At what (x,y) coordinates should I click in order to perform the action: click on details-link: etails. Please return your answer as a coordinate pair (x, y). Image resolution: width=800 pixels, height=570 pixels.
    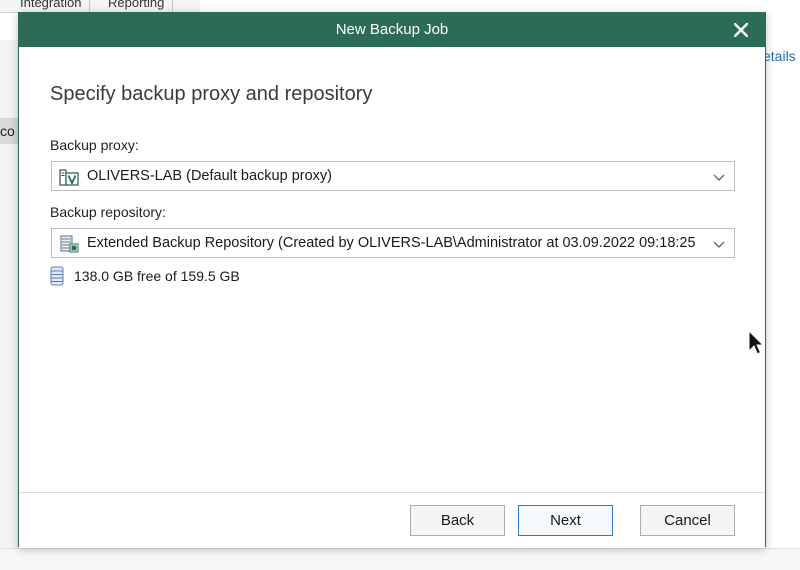
    Looking at the image, I should click on (779, 56).